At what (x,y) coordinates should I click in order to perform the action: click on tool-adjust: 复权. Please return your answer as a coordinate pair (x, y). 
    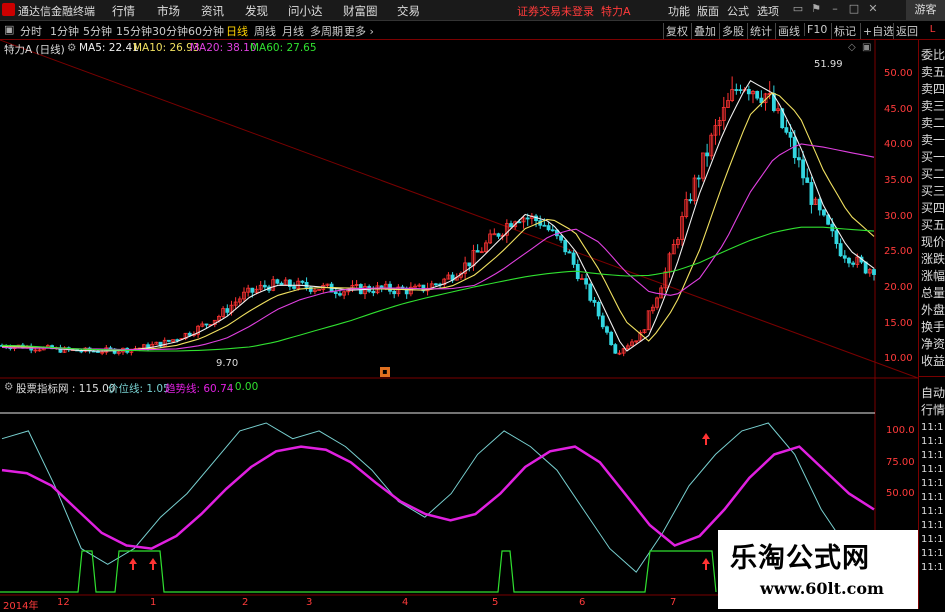
    Looking at the image, I should click on (676, 31).